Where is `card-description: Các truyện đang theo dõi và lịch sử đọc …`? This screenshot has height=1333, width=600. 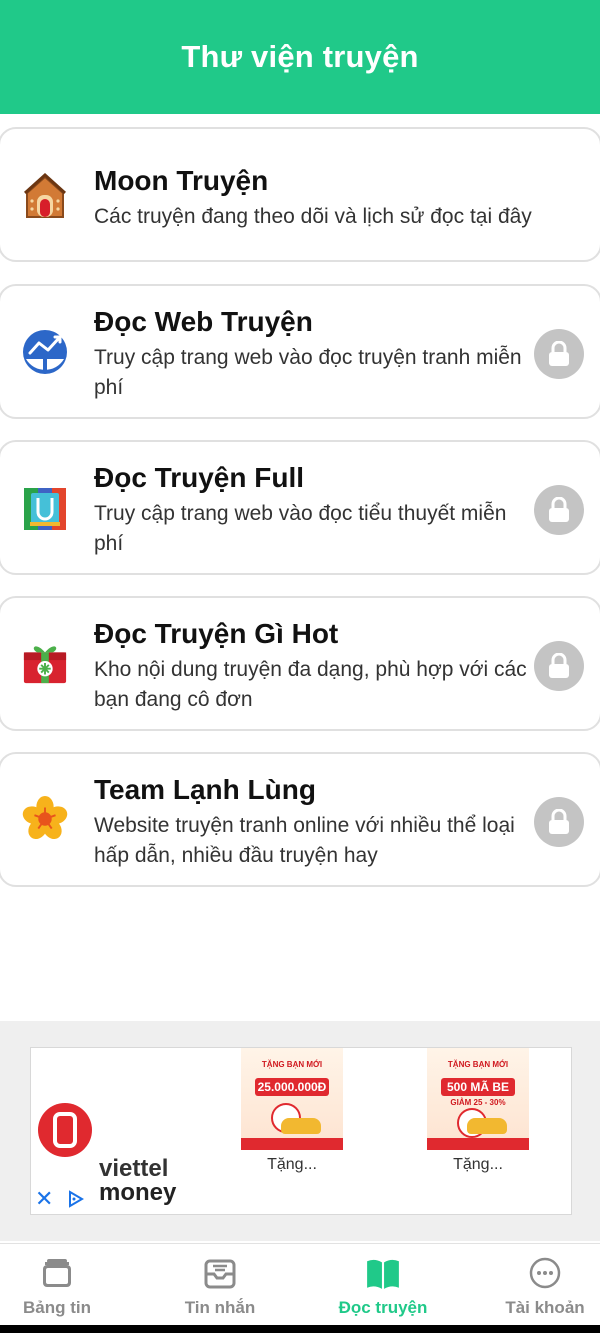
card-description: Các truyện đang theo dõi và lịch sử đọc … is located at coordinates (313, 216).